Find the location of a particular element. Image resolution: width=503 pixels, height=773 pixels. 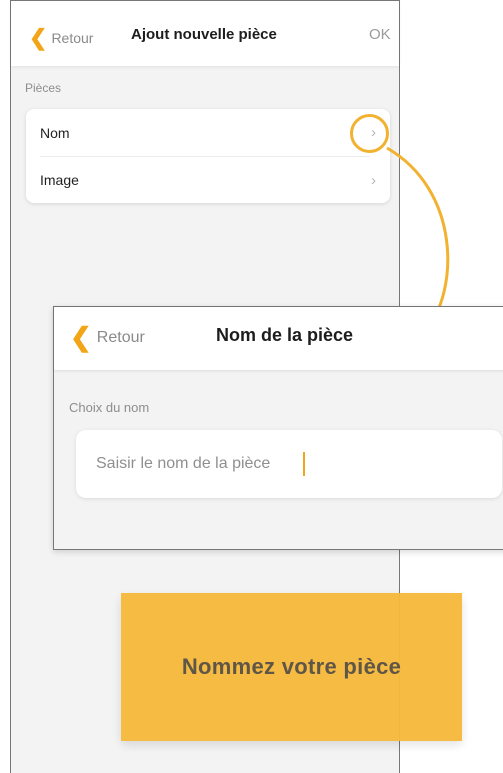

text-cursor is located at coordinates (304, 464).